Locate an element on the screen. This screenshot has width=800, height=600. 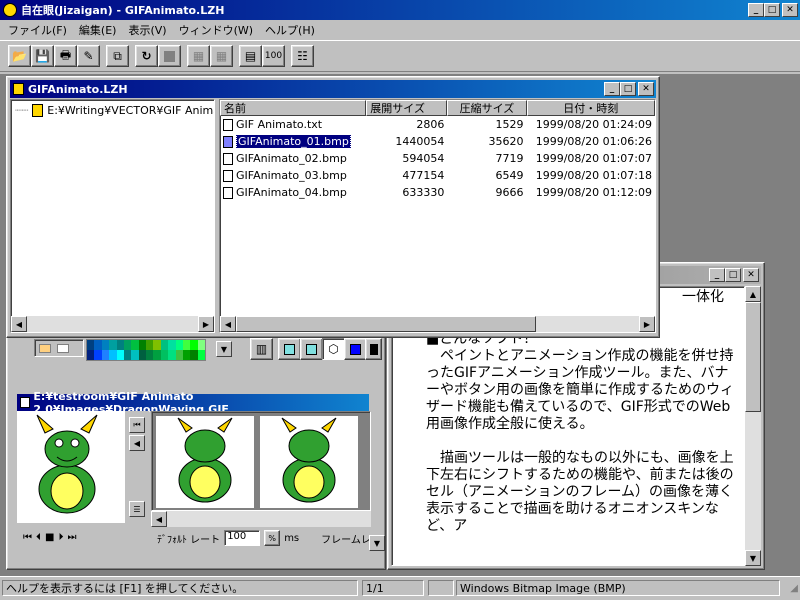
gif-side-buttons: ⏮ ◀ ☰ is located at coordinates (137, 467).